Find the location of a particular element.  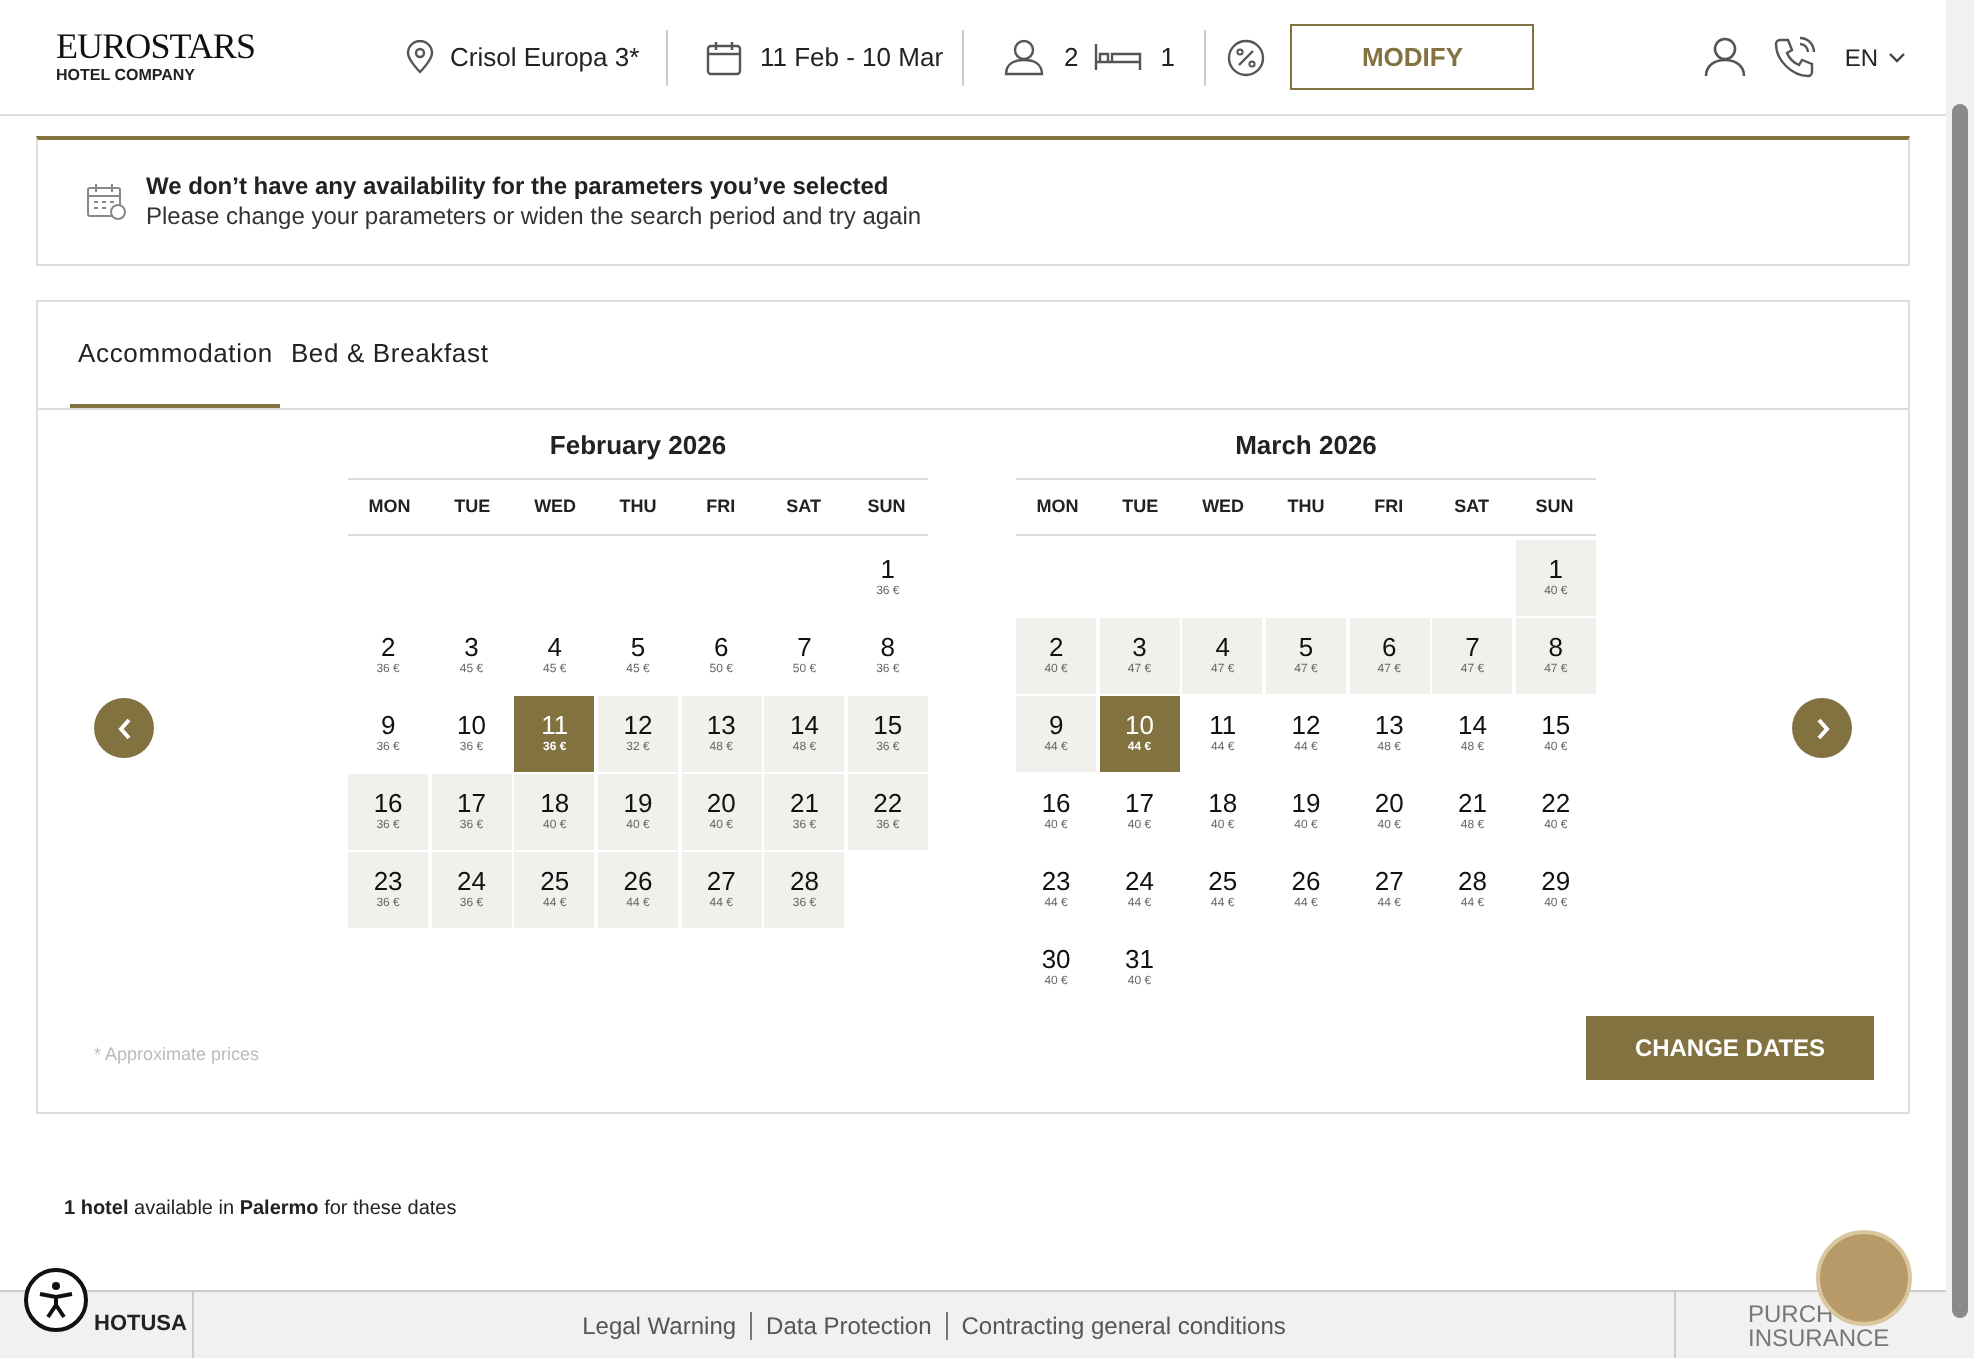

footer-link: Data Protection is located at coordinates (849, 1325).